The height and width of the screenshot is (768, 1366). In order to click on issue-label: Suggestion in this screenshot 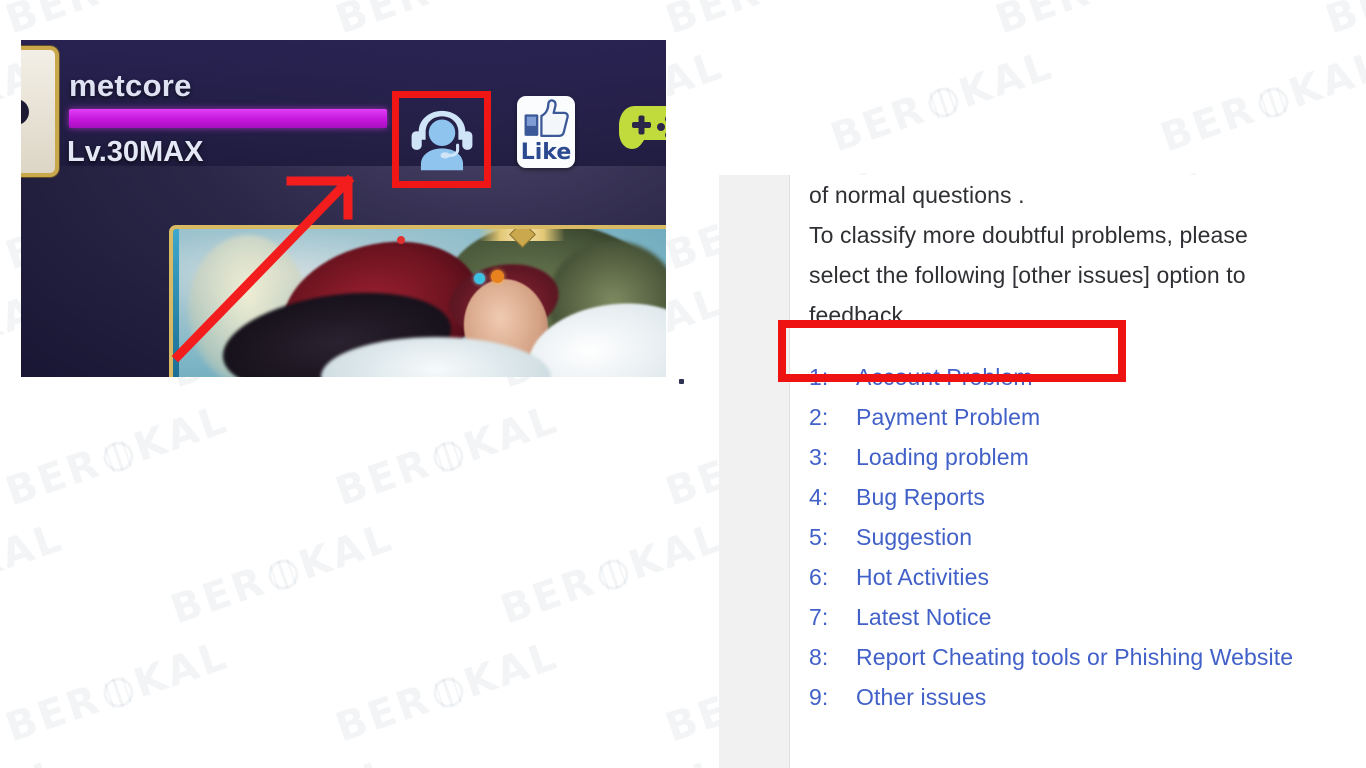, I will do `click(1107, 537)`.